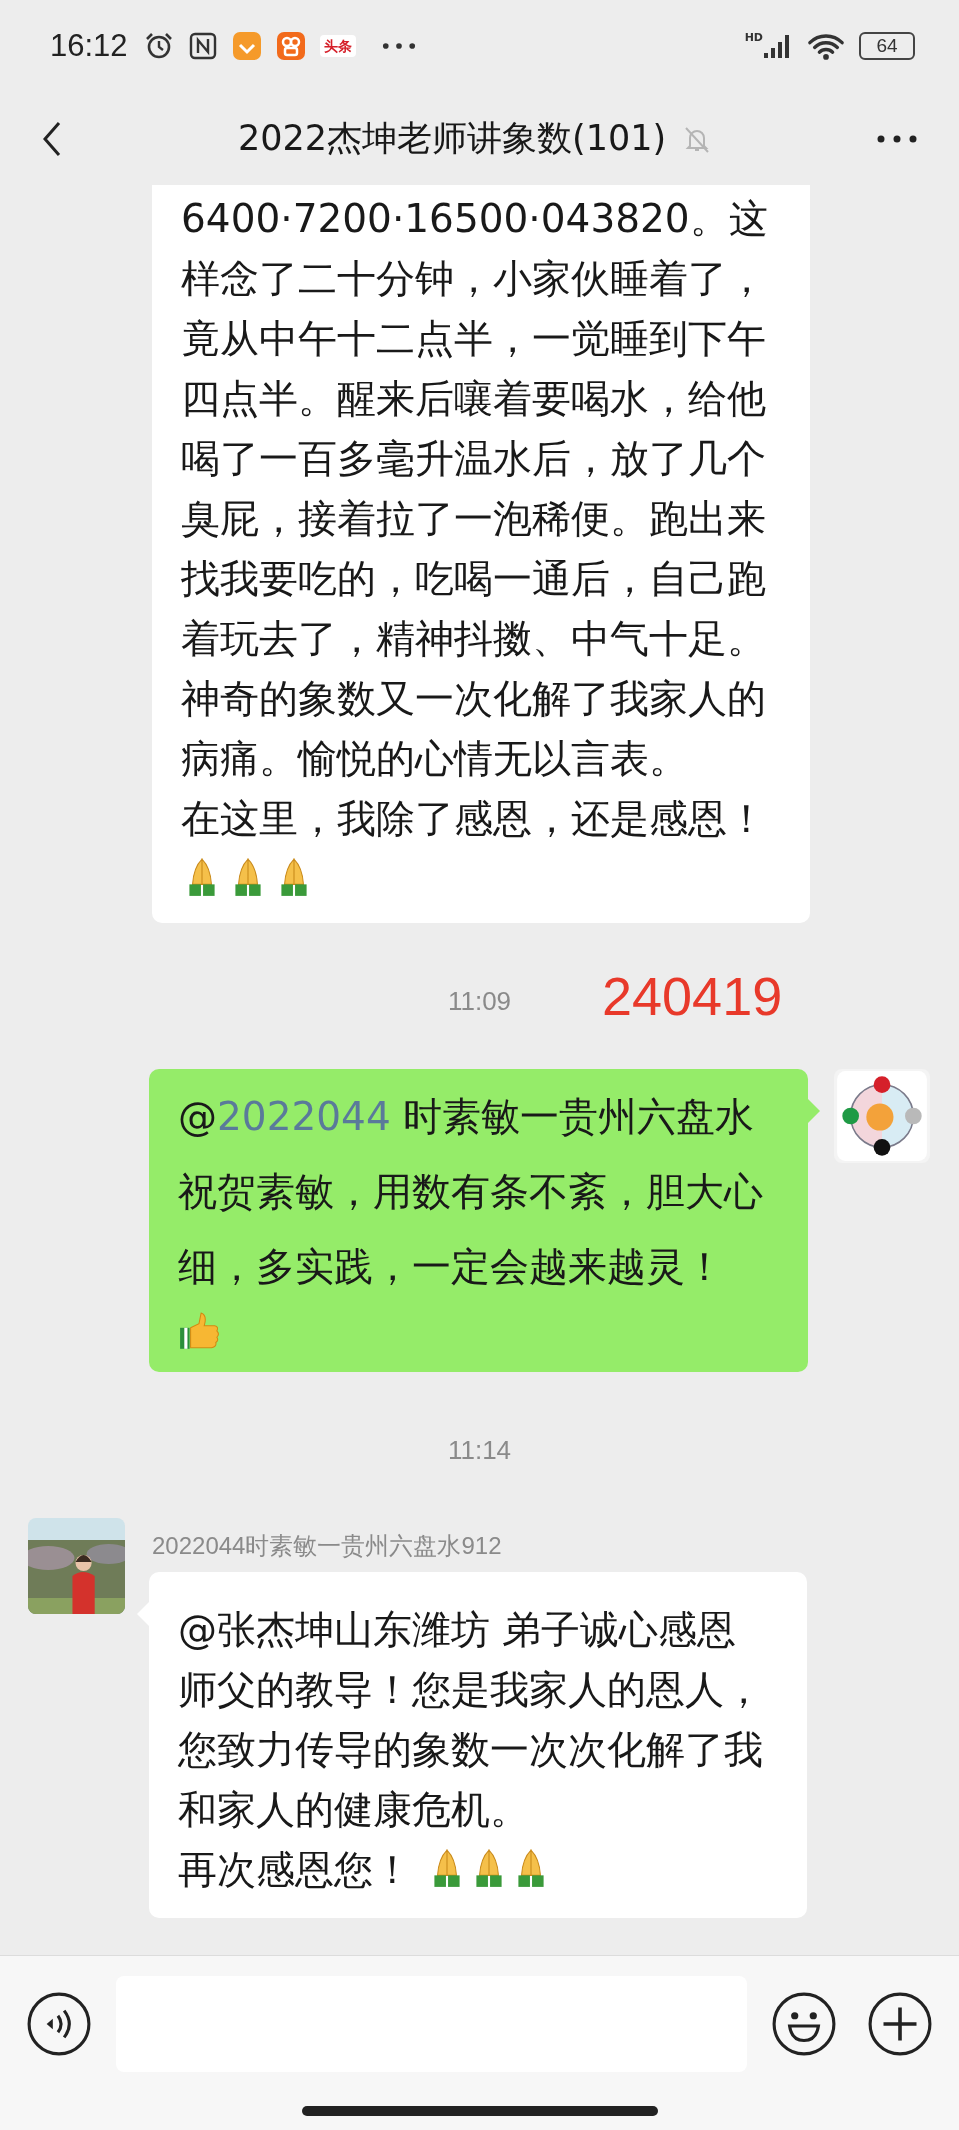  I want to click on mention-link: 2022044, so click(304, 1116).